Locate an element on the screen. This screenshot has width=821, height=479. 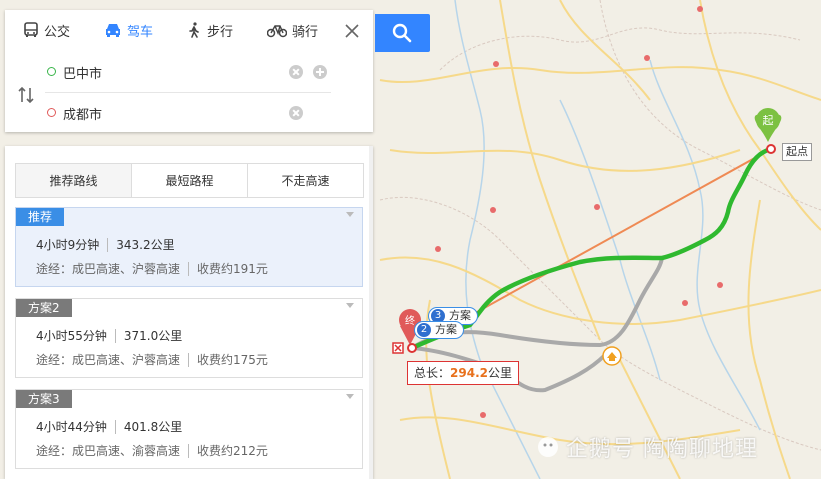
watermark-text: 企鹅号 陶陶聊地理 is located at coordinates (662, 449).